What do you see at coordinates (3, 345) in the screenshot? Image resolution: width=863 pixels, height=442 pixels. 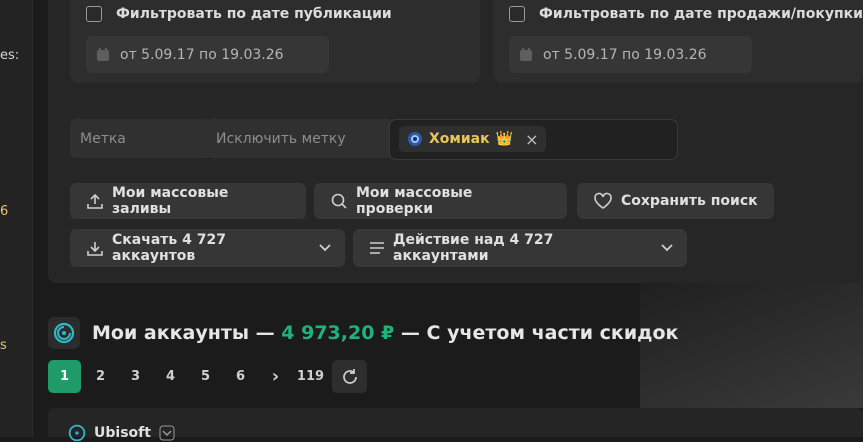 I see `rail-text: s` at bounding box center [3, 345].